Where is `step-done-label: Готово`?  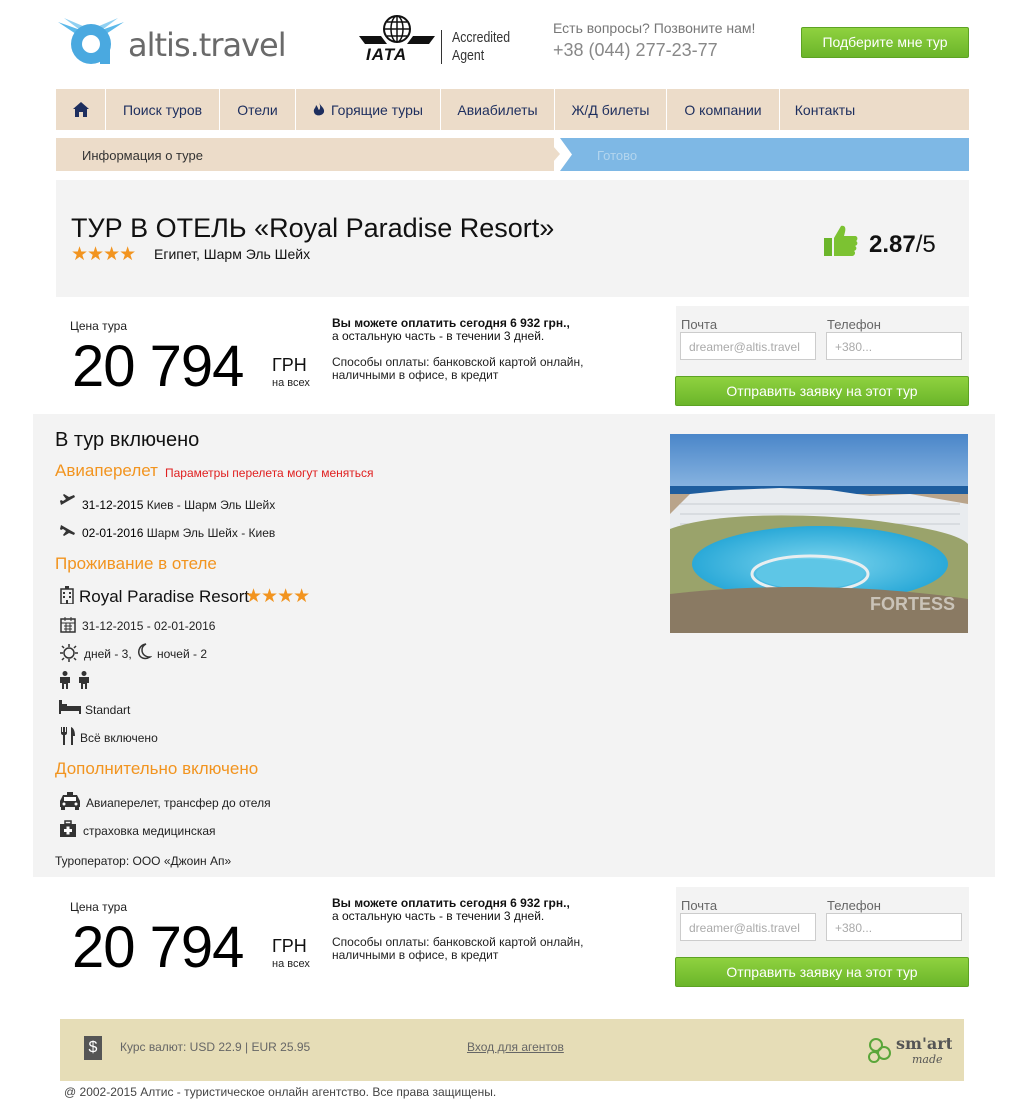 step-done-label: Готово is located at coordinates (617, 155).